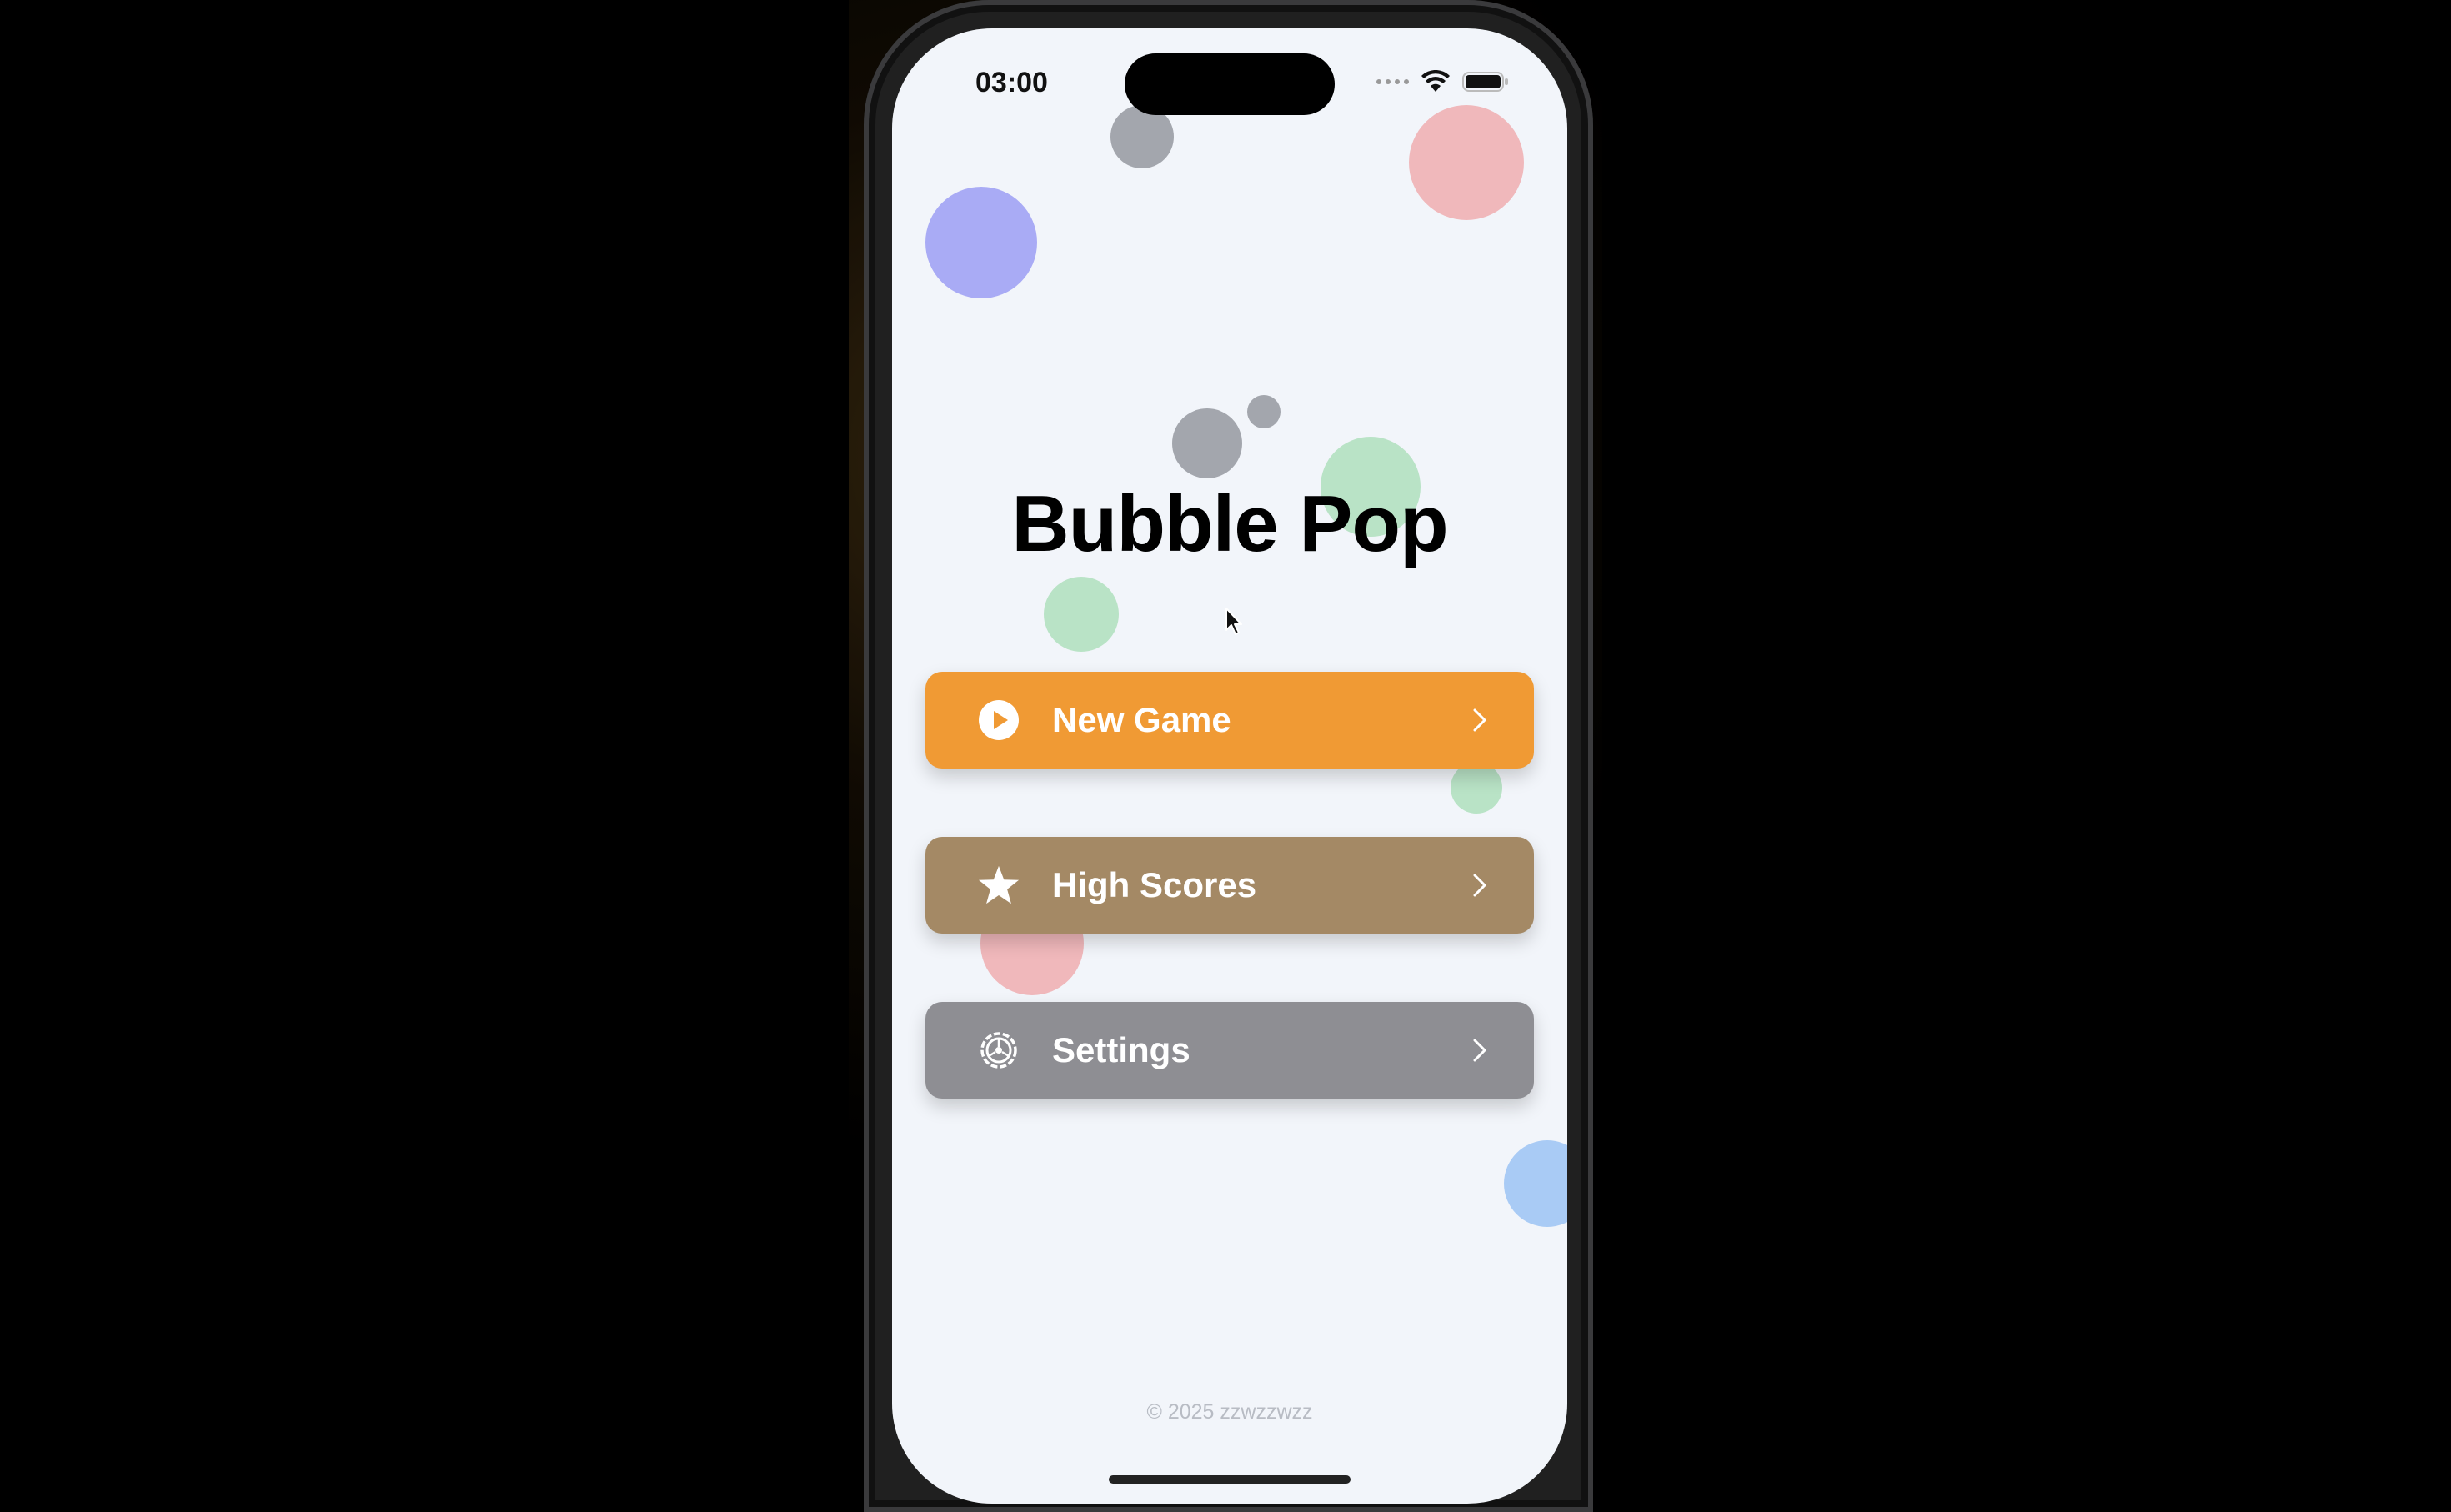 This screenshot has height=1512, width=2451. What do you see at coordinates (1392, 81) in the screenshot?
I see `cellular-signal-icon` at bounding box center [1392, 81].